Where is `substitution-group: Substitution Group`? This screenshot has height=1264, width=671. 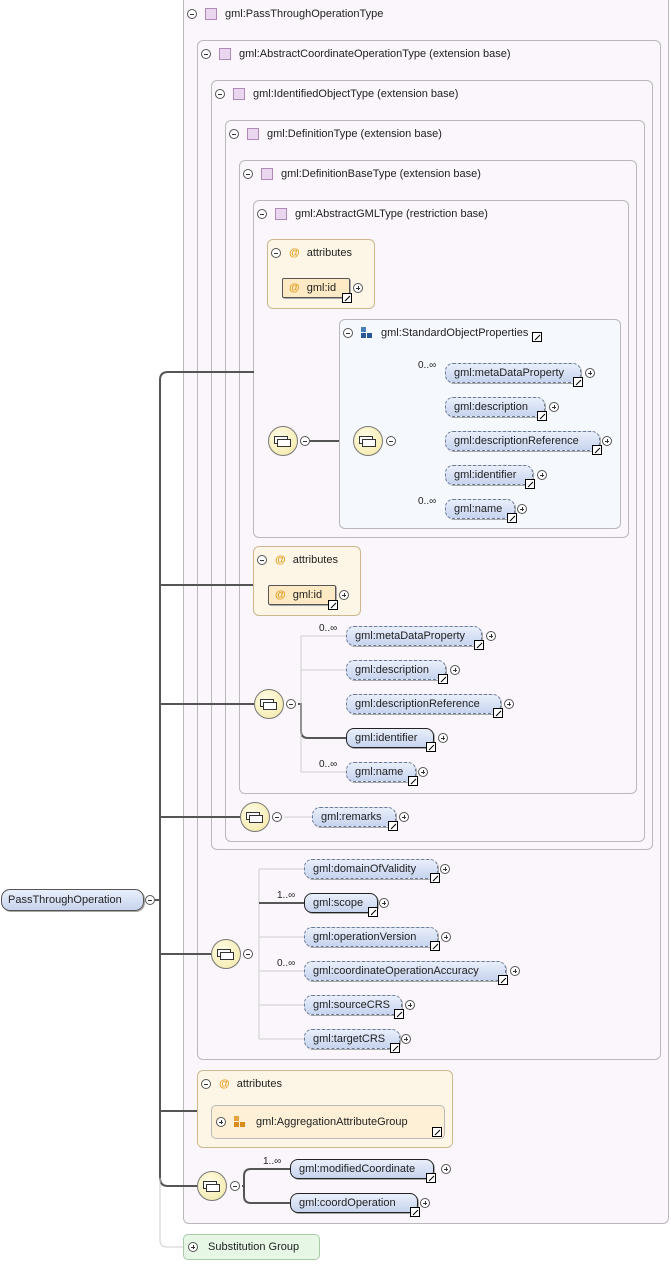
substitution-group: Substitution Group is located at coordinates (251, 1247).